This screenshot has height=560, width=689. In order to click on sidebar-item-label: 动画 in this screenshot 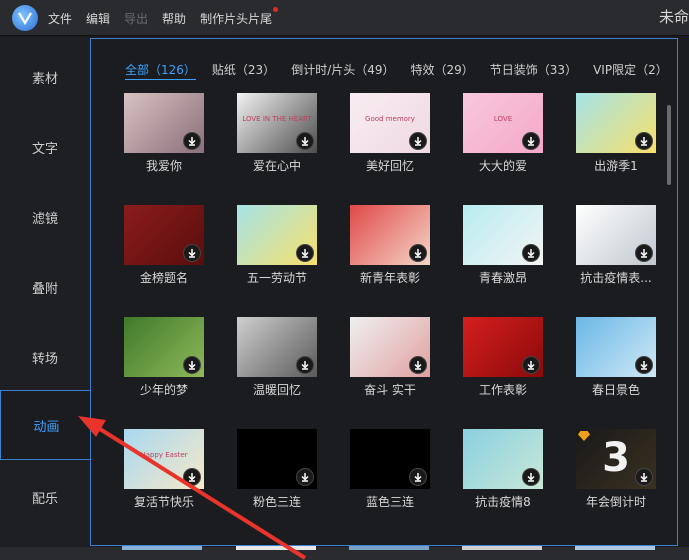, I will do `click(46, 427)`.